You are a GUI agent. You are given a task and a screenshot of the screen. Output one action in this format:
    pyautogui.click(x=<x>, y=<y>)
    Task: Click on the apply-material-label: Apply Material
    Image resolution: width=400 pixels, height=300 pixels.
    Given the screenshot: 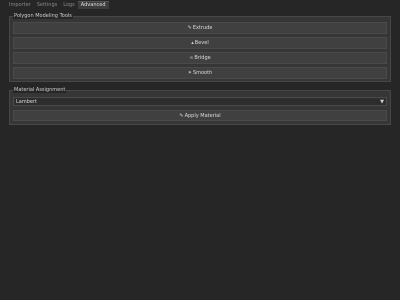 What is the action you would take?
    pyautogui.click(x=202, y=115)
    